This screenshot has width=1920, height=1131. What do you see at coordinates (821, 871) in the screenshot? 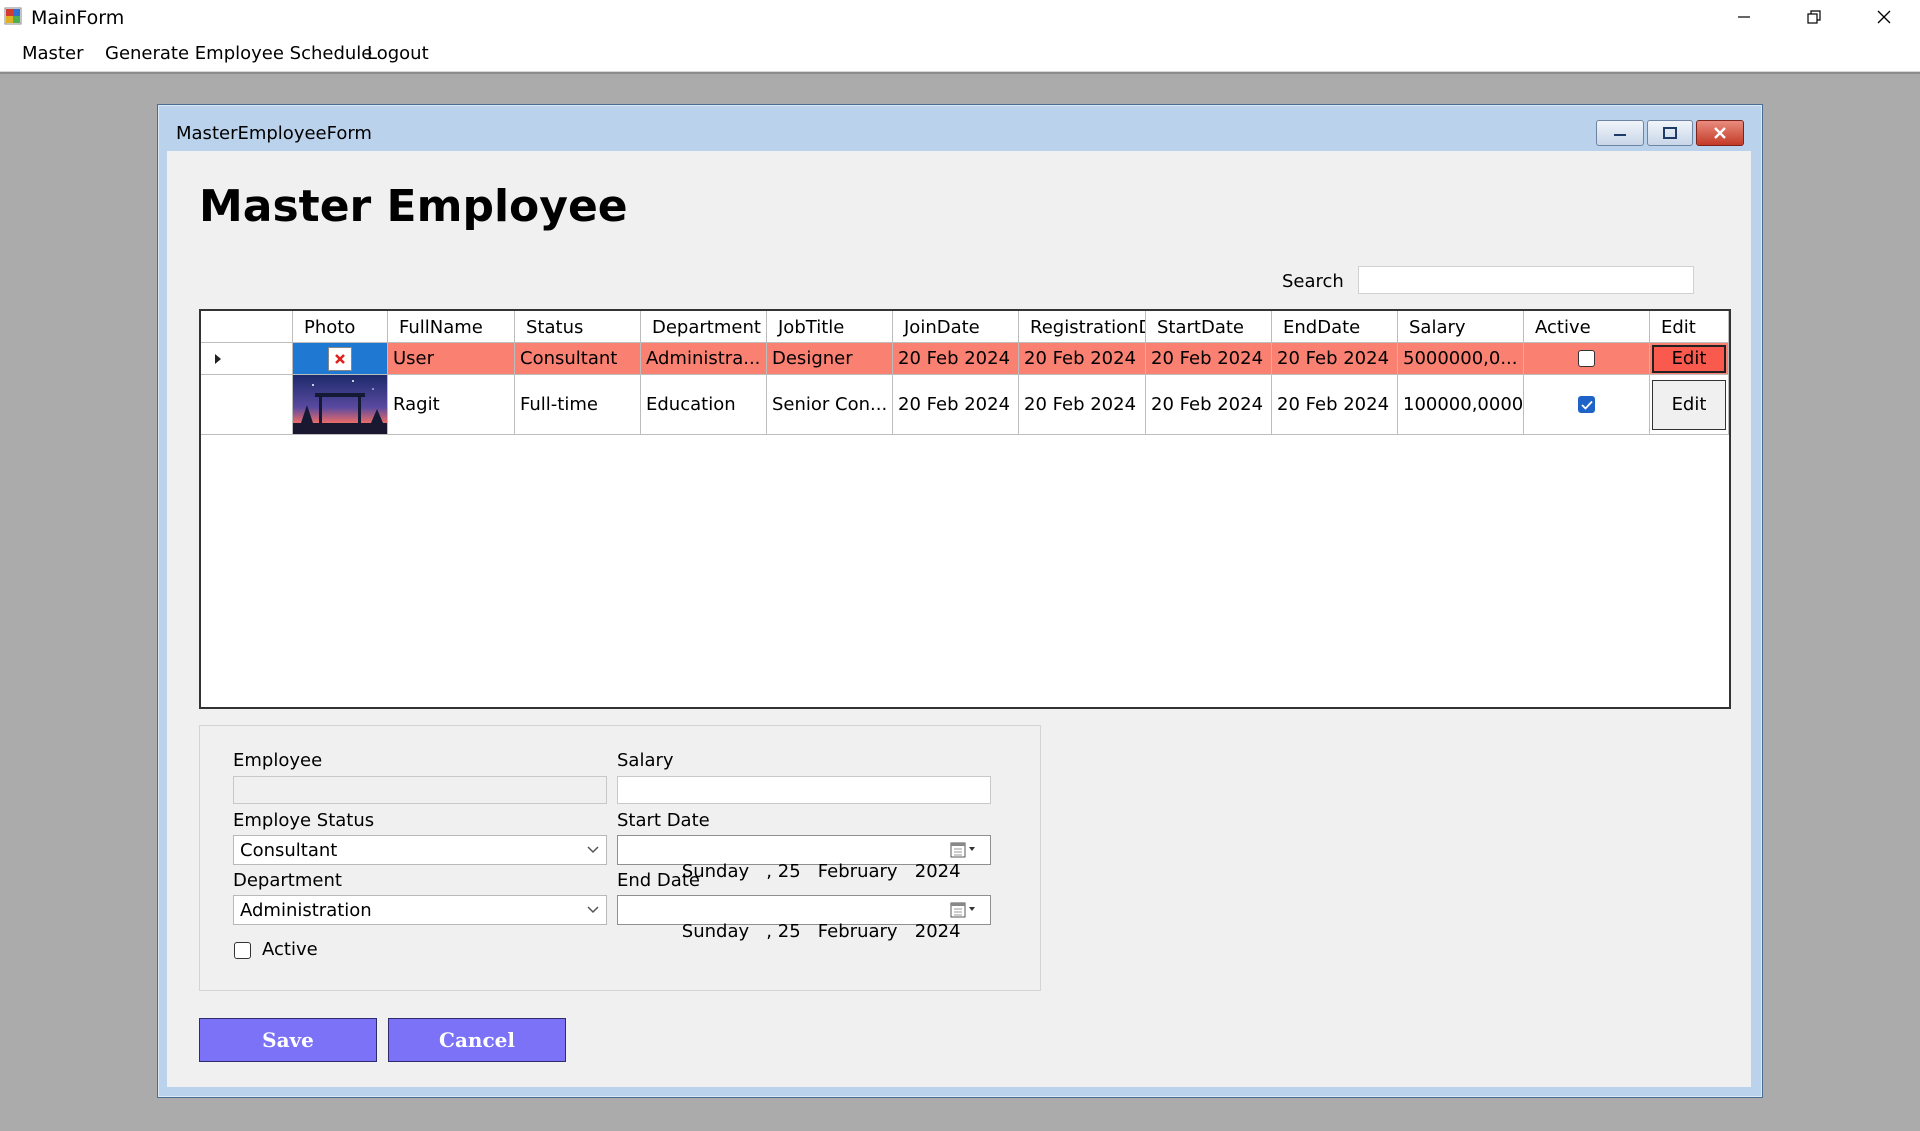
I see `start-date-value: Sunday , 25 February 2024` at bounding box center [821, 871].